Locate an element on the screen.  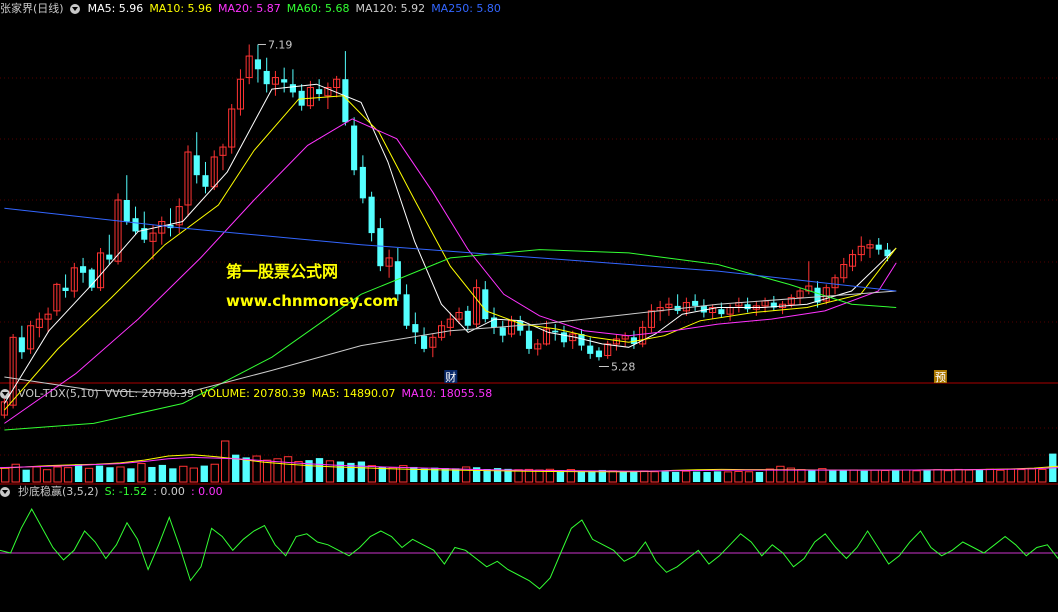
oscillator is located at coordinates (529, 548).